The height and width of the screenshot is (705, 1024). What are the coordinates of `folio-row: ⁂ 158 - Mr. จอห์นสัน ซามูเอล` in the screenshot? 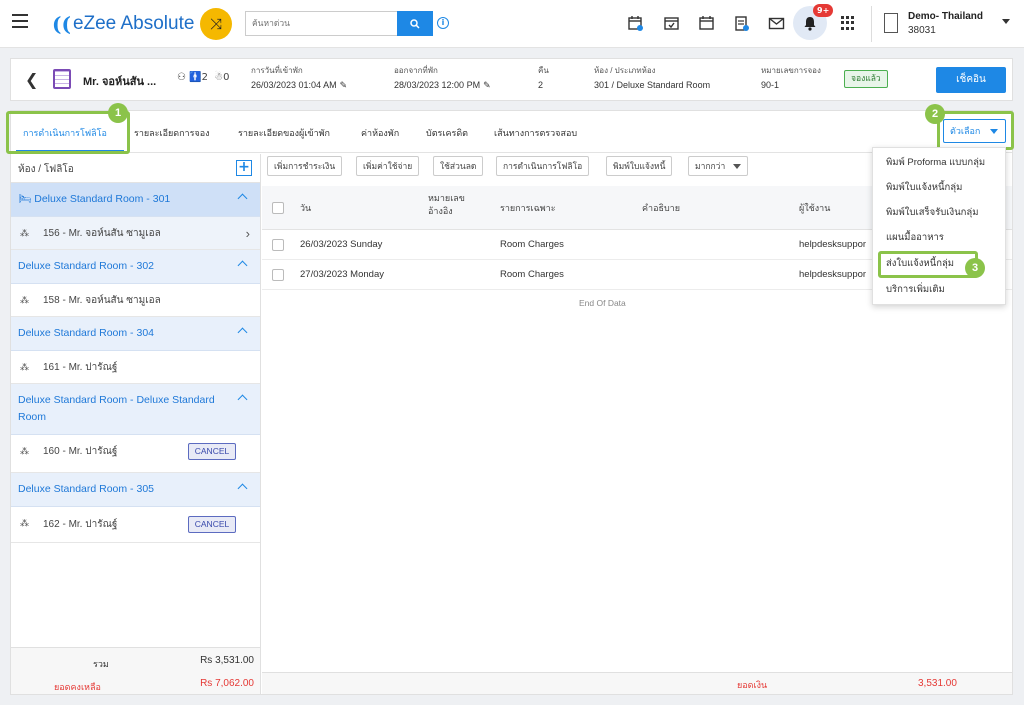 It's located at (135, 300).